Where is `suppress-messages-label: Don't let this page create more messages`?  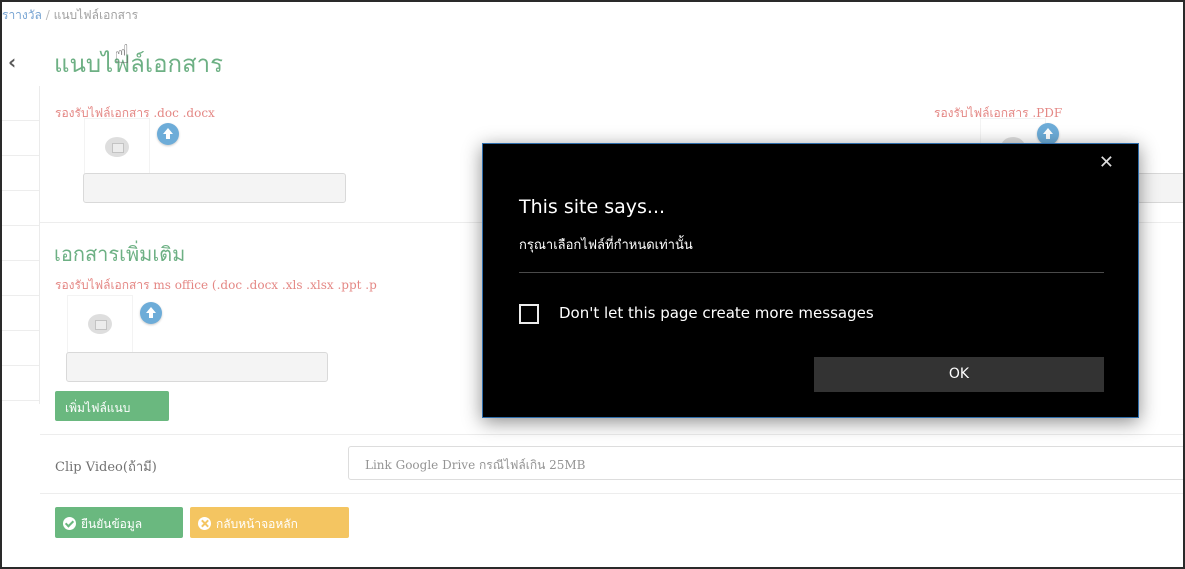
suppress-messages-label: Don't let this page create more messages is located at coordinates (716, 313).